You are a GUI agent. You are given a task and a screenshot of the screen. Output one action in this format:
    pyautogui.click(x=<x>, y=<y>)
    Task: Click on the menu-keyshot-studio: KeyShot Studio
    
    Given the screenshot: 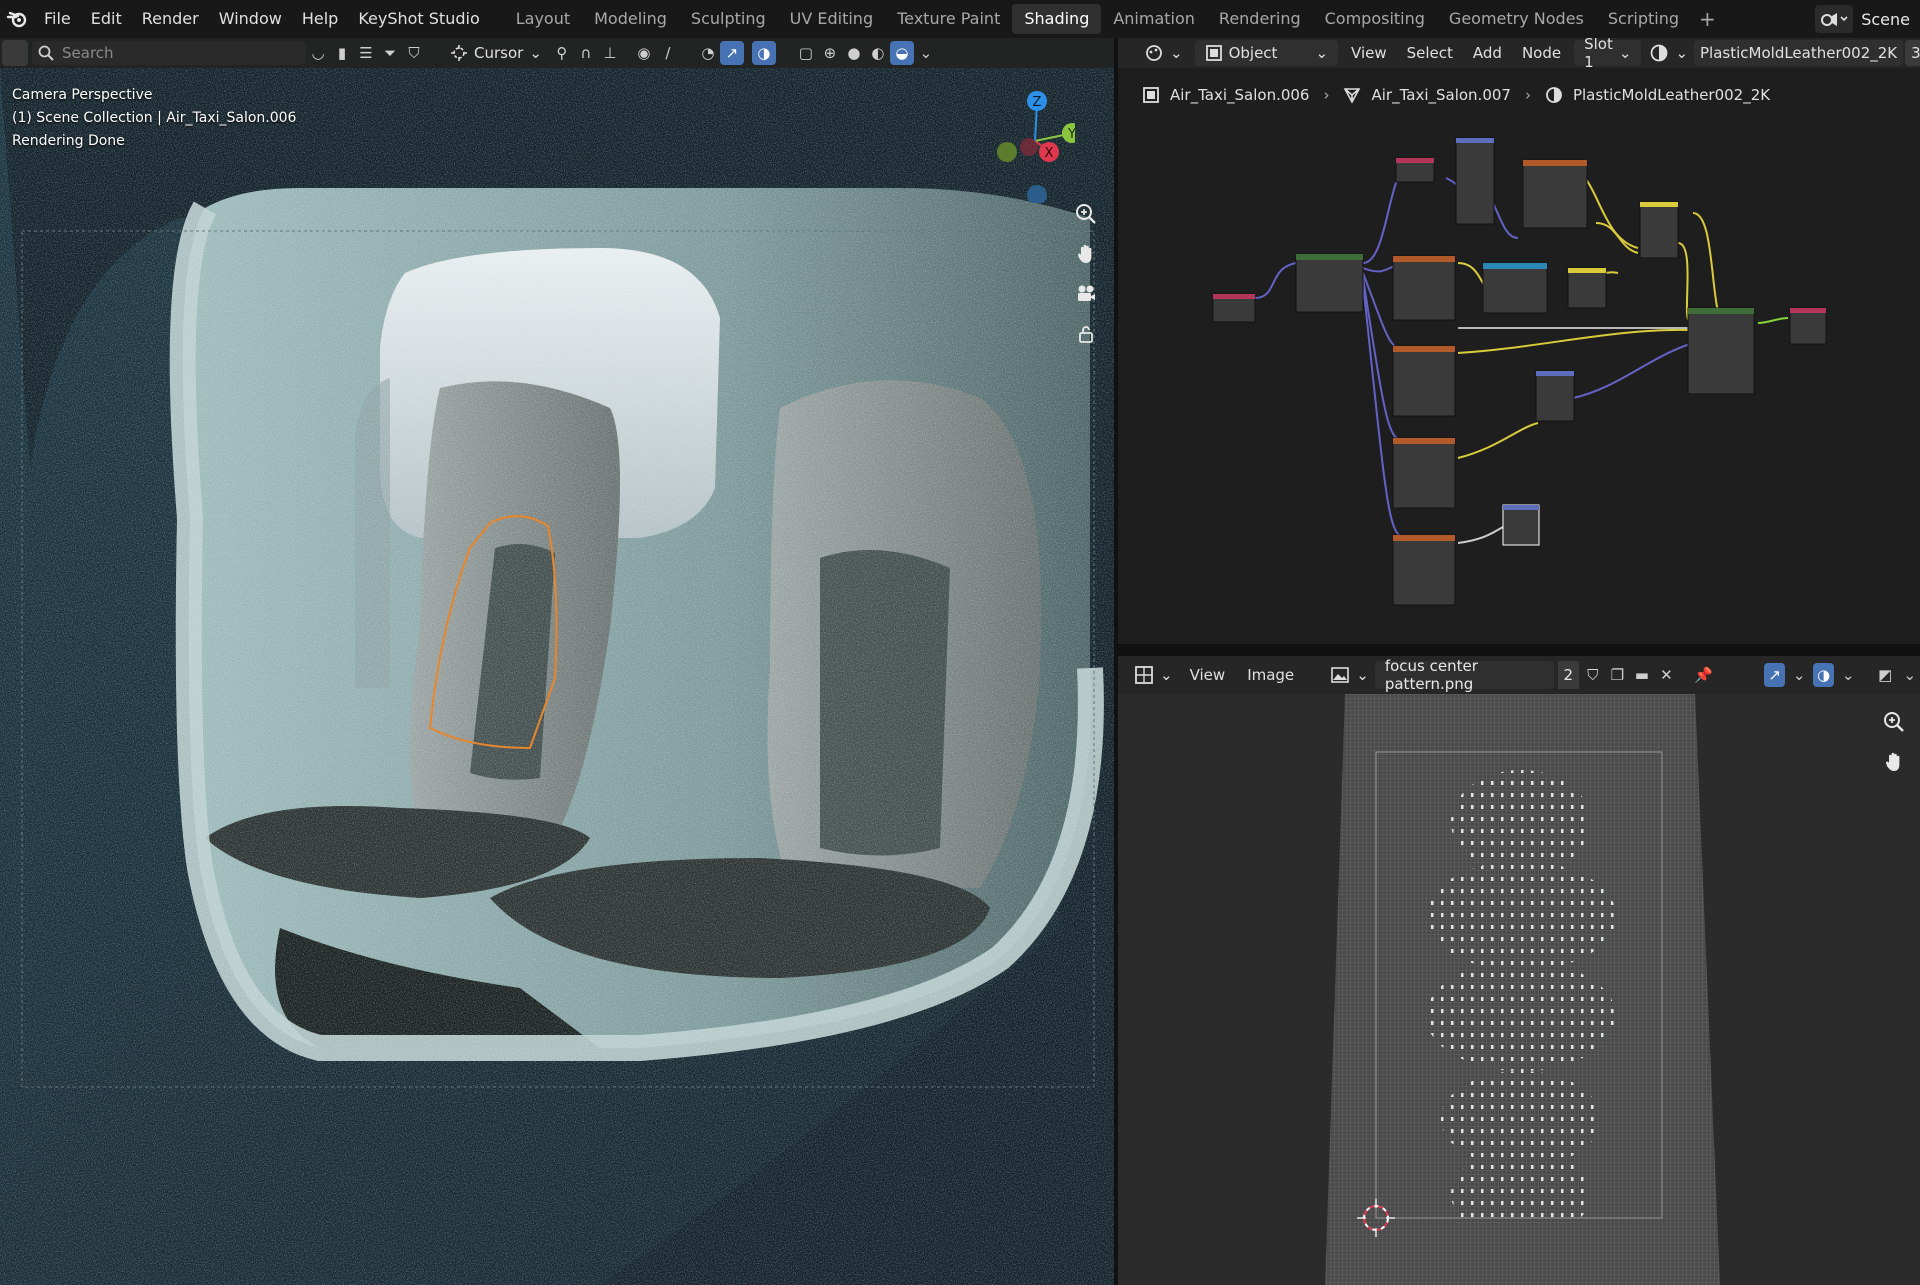 What is the action you would take?
    pyautogui.click(x=418, y=19)
    